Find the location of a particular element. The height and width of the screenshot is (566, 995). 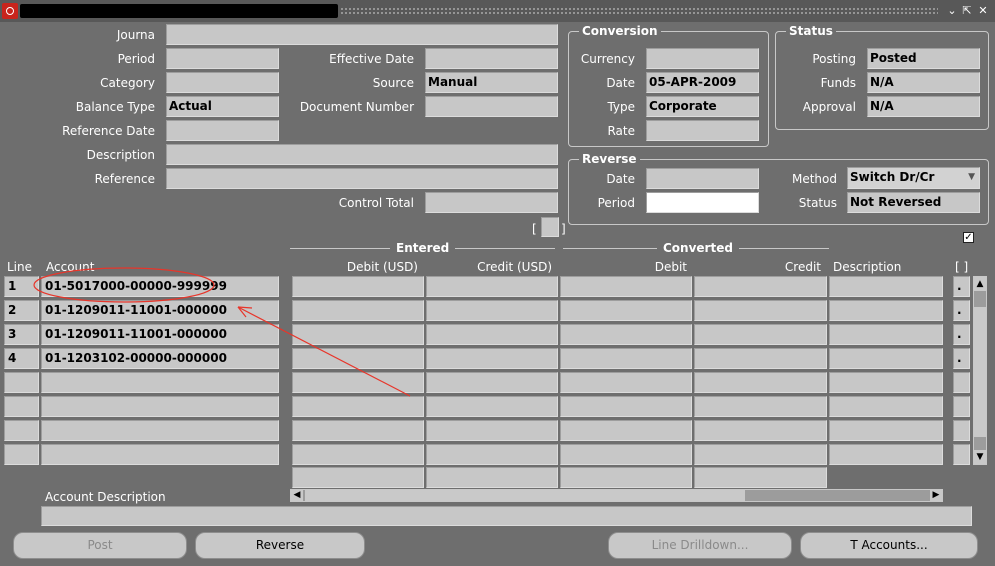

annotation-arrow-line is located at coordinates (324, 351).